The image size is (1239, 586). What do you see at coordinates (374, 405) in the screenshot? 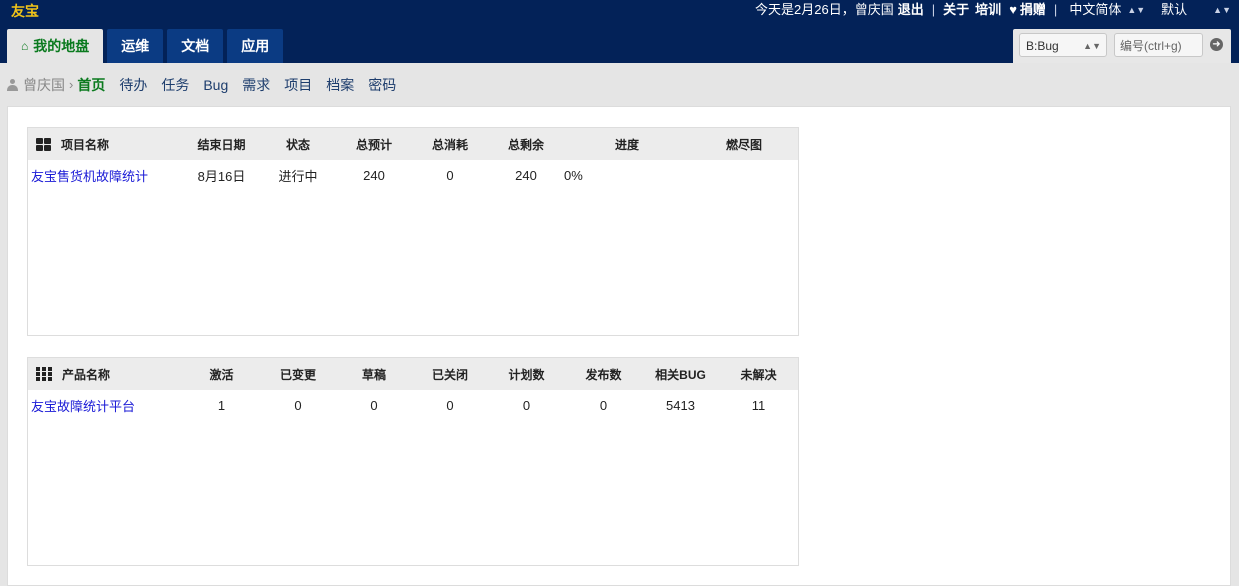
I see `draft-count-cell: 0` at bounding box center [374, 405].